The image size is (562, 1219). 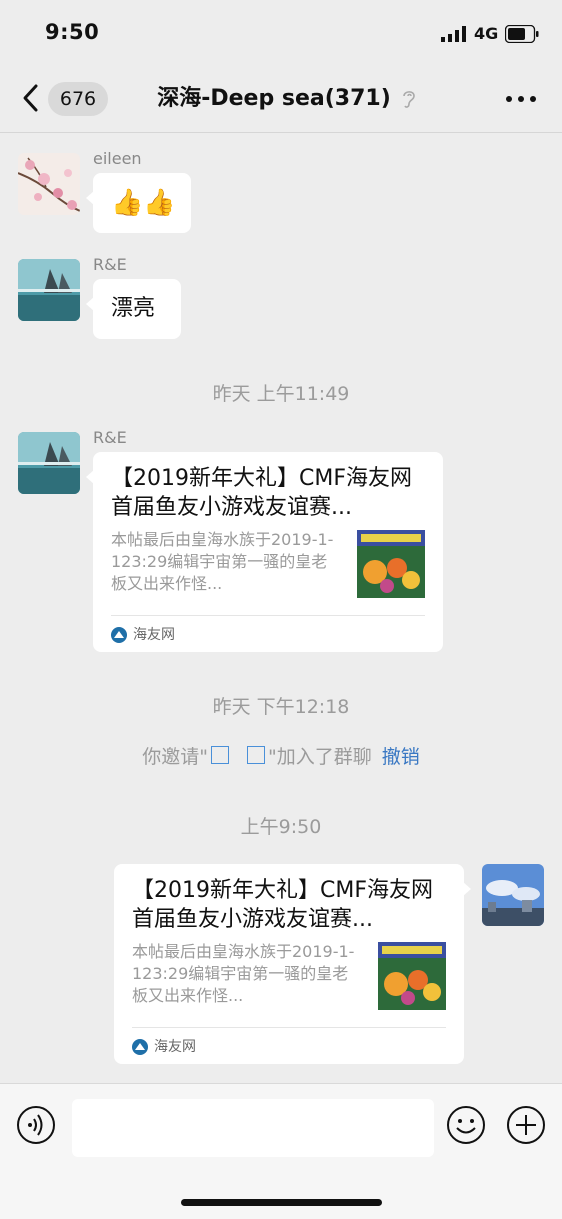 What do you see at coordinates (409, 99) in the screenshot?
I see `ear-icon` at bounding box center [409, 99].